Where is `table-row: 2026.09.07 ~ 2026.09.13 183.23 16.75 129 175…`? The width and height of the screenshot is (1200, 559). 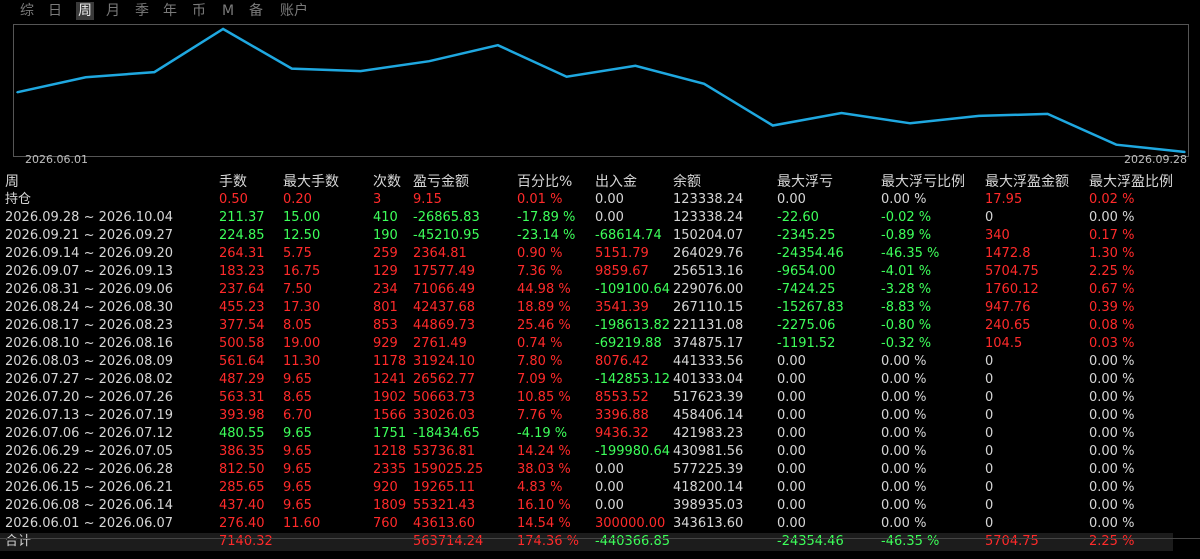 table-row: 2026.09.07 ~ 2026.09.13 183.23 16.75 129 175… is located at coordinates (586, 272).